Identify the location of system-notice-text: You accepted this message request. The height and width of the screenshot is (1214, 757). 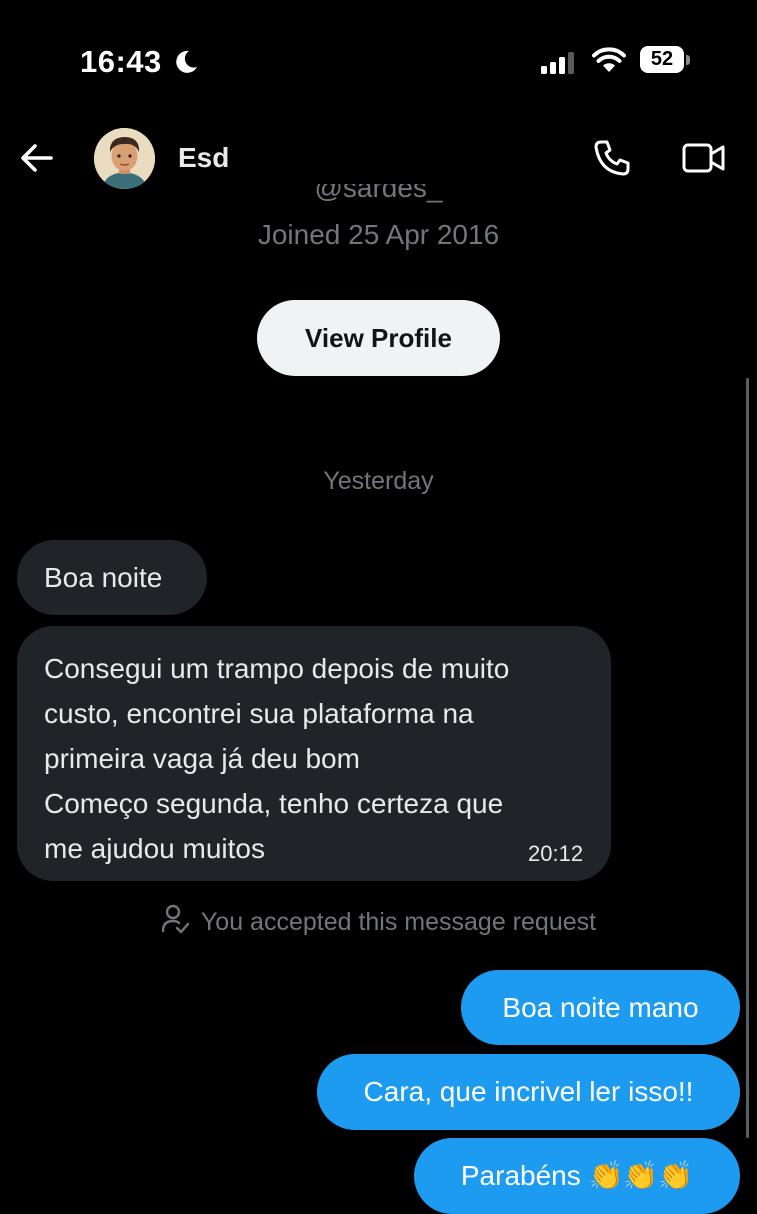
(398, 922).